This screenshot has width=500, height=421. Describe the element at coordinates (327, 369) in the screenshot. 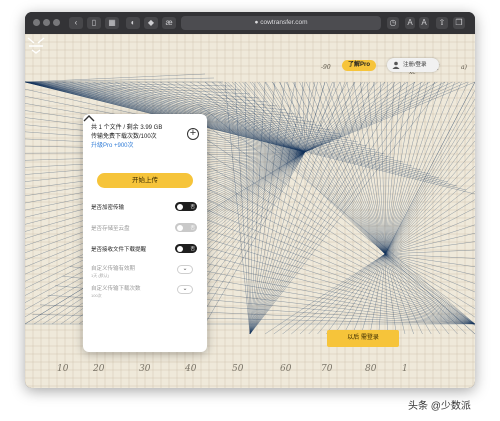

I see `ruler-label: 70` at that location.